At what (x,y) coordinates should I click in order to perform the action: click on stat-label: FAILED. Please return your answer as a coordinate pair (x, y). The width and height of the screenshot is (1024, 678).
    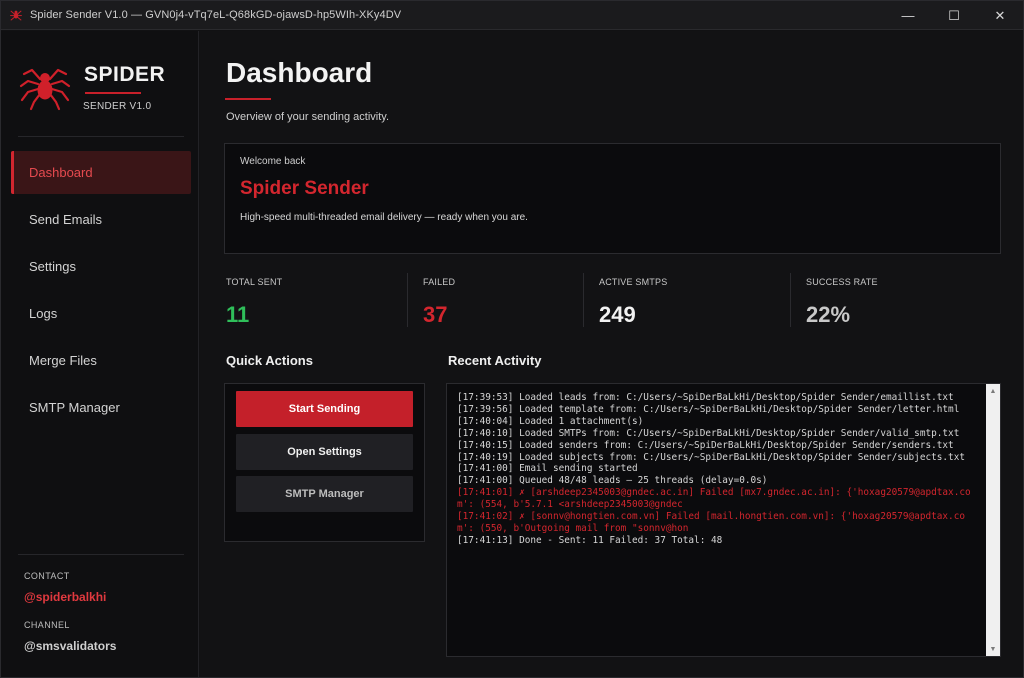
    Looking at the image, I should click on (439, 282).